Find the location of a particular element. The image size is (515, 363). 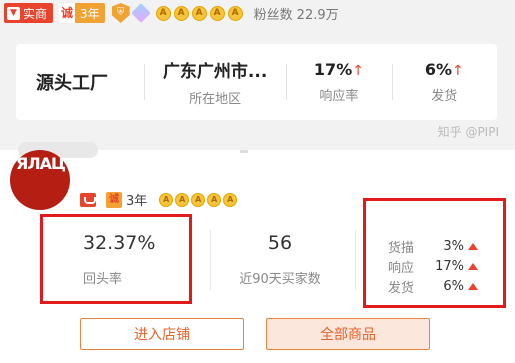

buyers-count-label: 近90天买家数 is located at coordinates (280, 279).